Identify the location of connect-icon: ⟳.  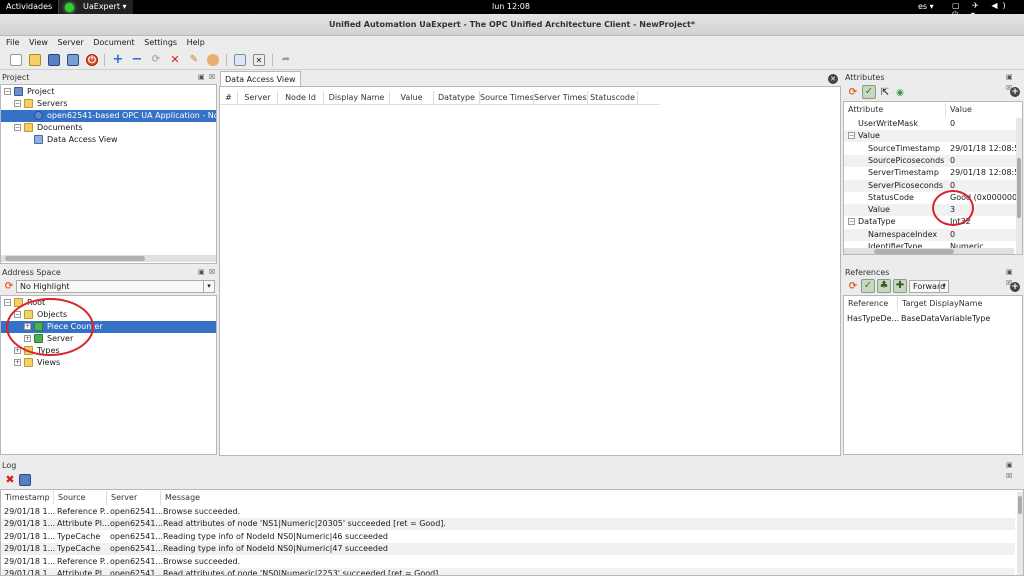
(156, 60).